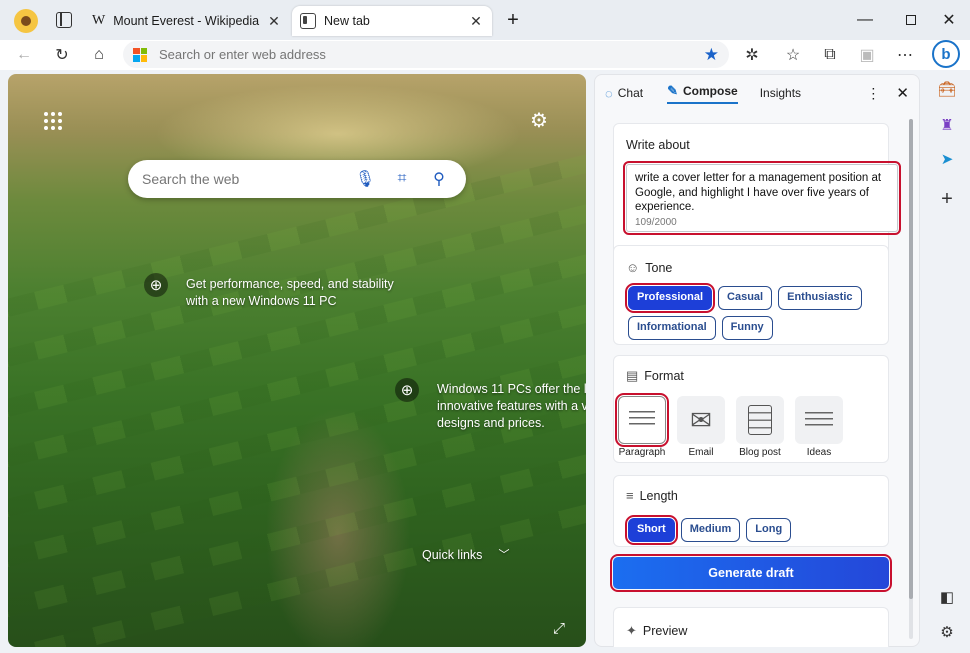 The height and width of the screenshot is (653, 970). I want to click on tone-informational-chip: Informational, so click(672, 328).